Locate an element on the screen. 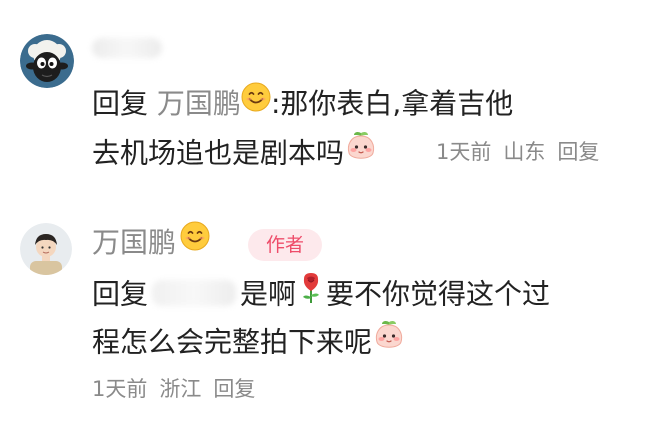 This screenshot has height=425, width=660. author-username: 万国鹏 is located at coordinates (151, 243).